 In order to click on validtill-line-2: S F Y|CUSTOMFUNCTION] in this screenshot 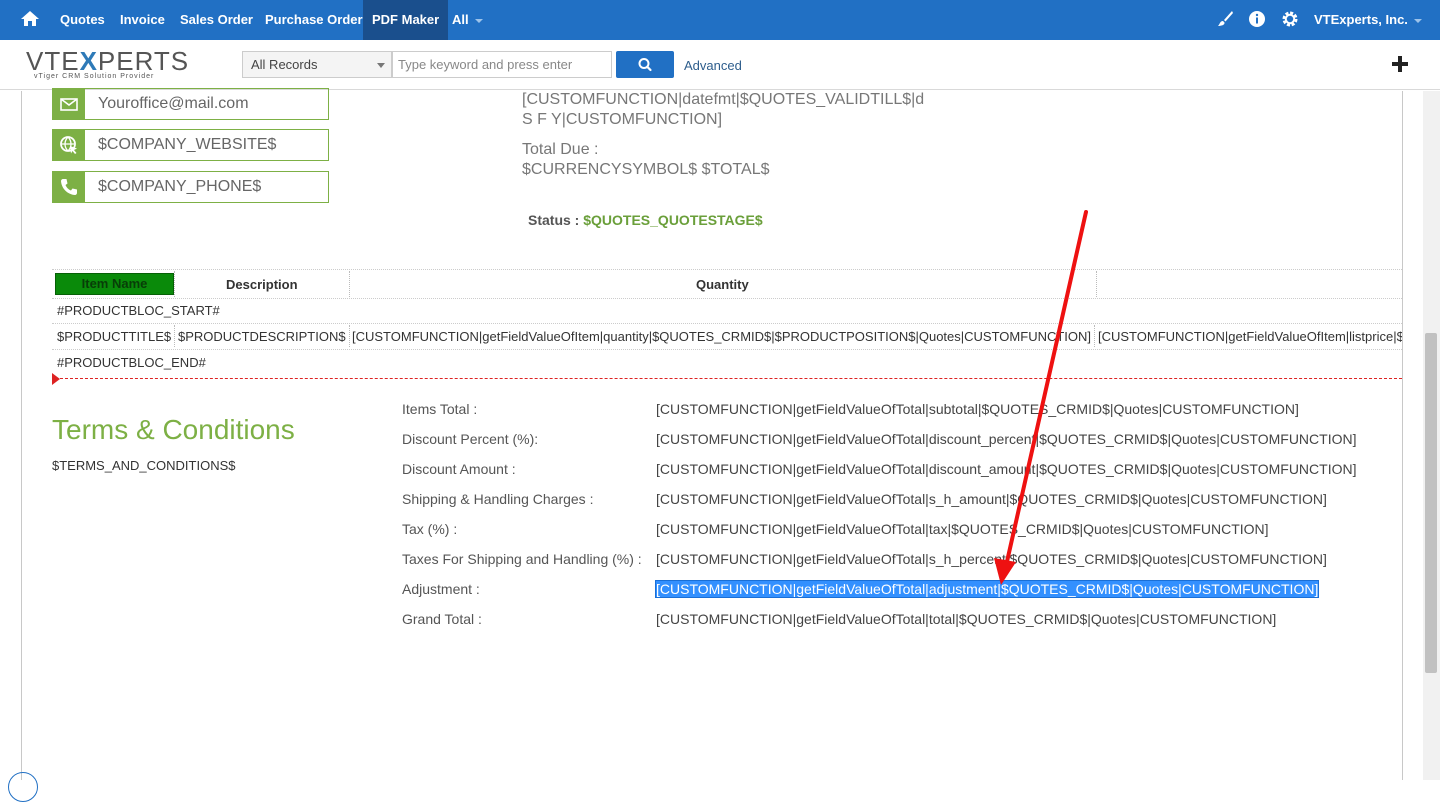, I will do `click(622, 119)`.